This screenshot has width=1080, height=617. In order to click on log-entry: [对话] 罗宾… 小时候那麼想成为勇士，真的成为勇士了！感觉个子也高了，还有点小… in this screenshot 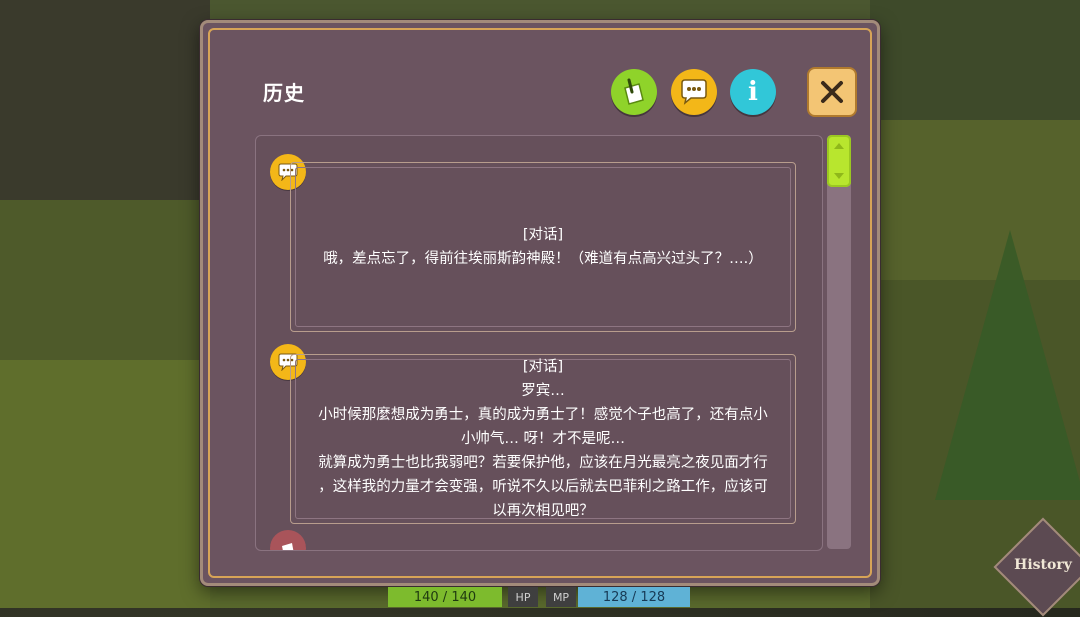, I will do `click(543, 439)`.